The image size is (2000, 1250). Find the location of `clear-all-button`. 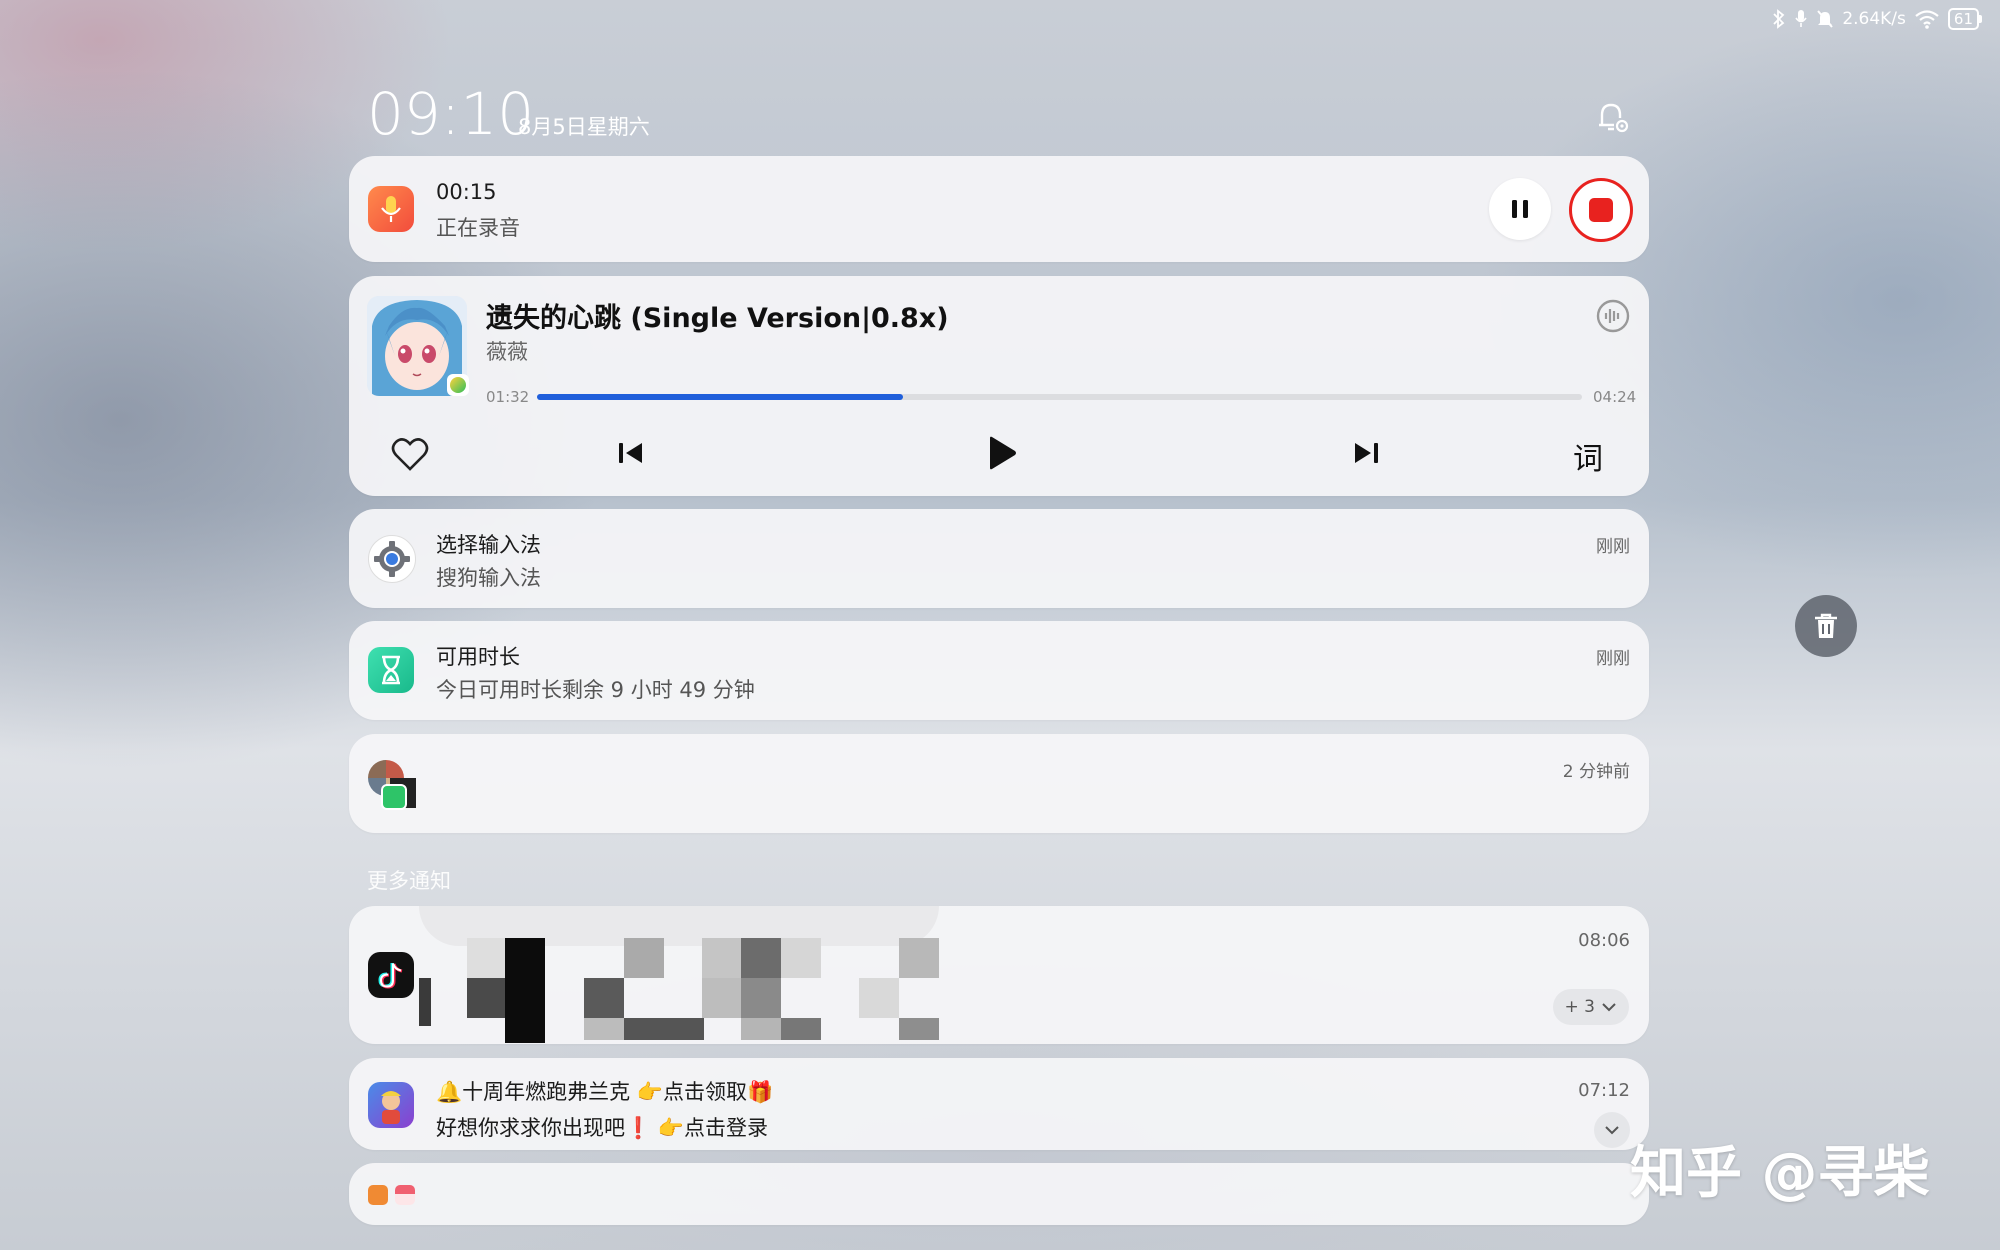

clear-all-button is located at coordinates (1826, 626).